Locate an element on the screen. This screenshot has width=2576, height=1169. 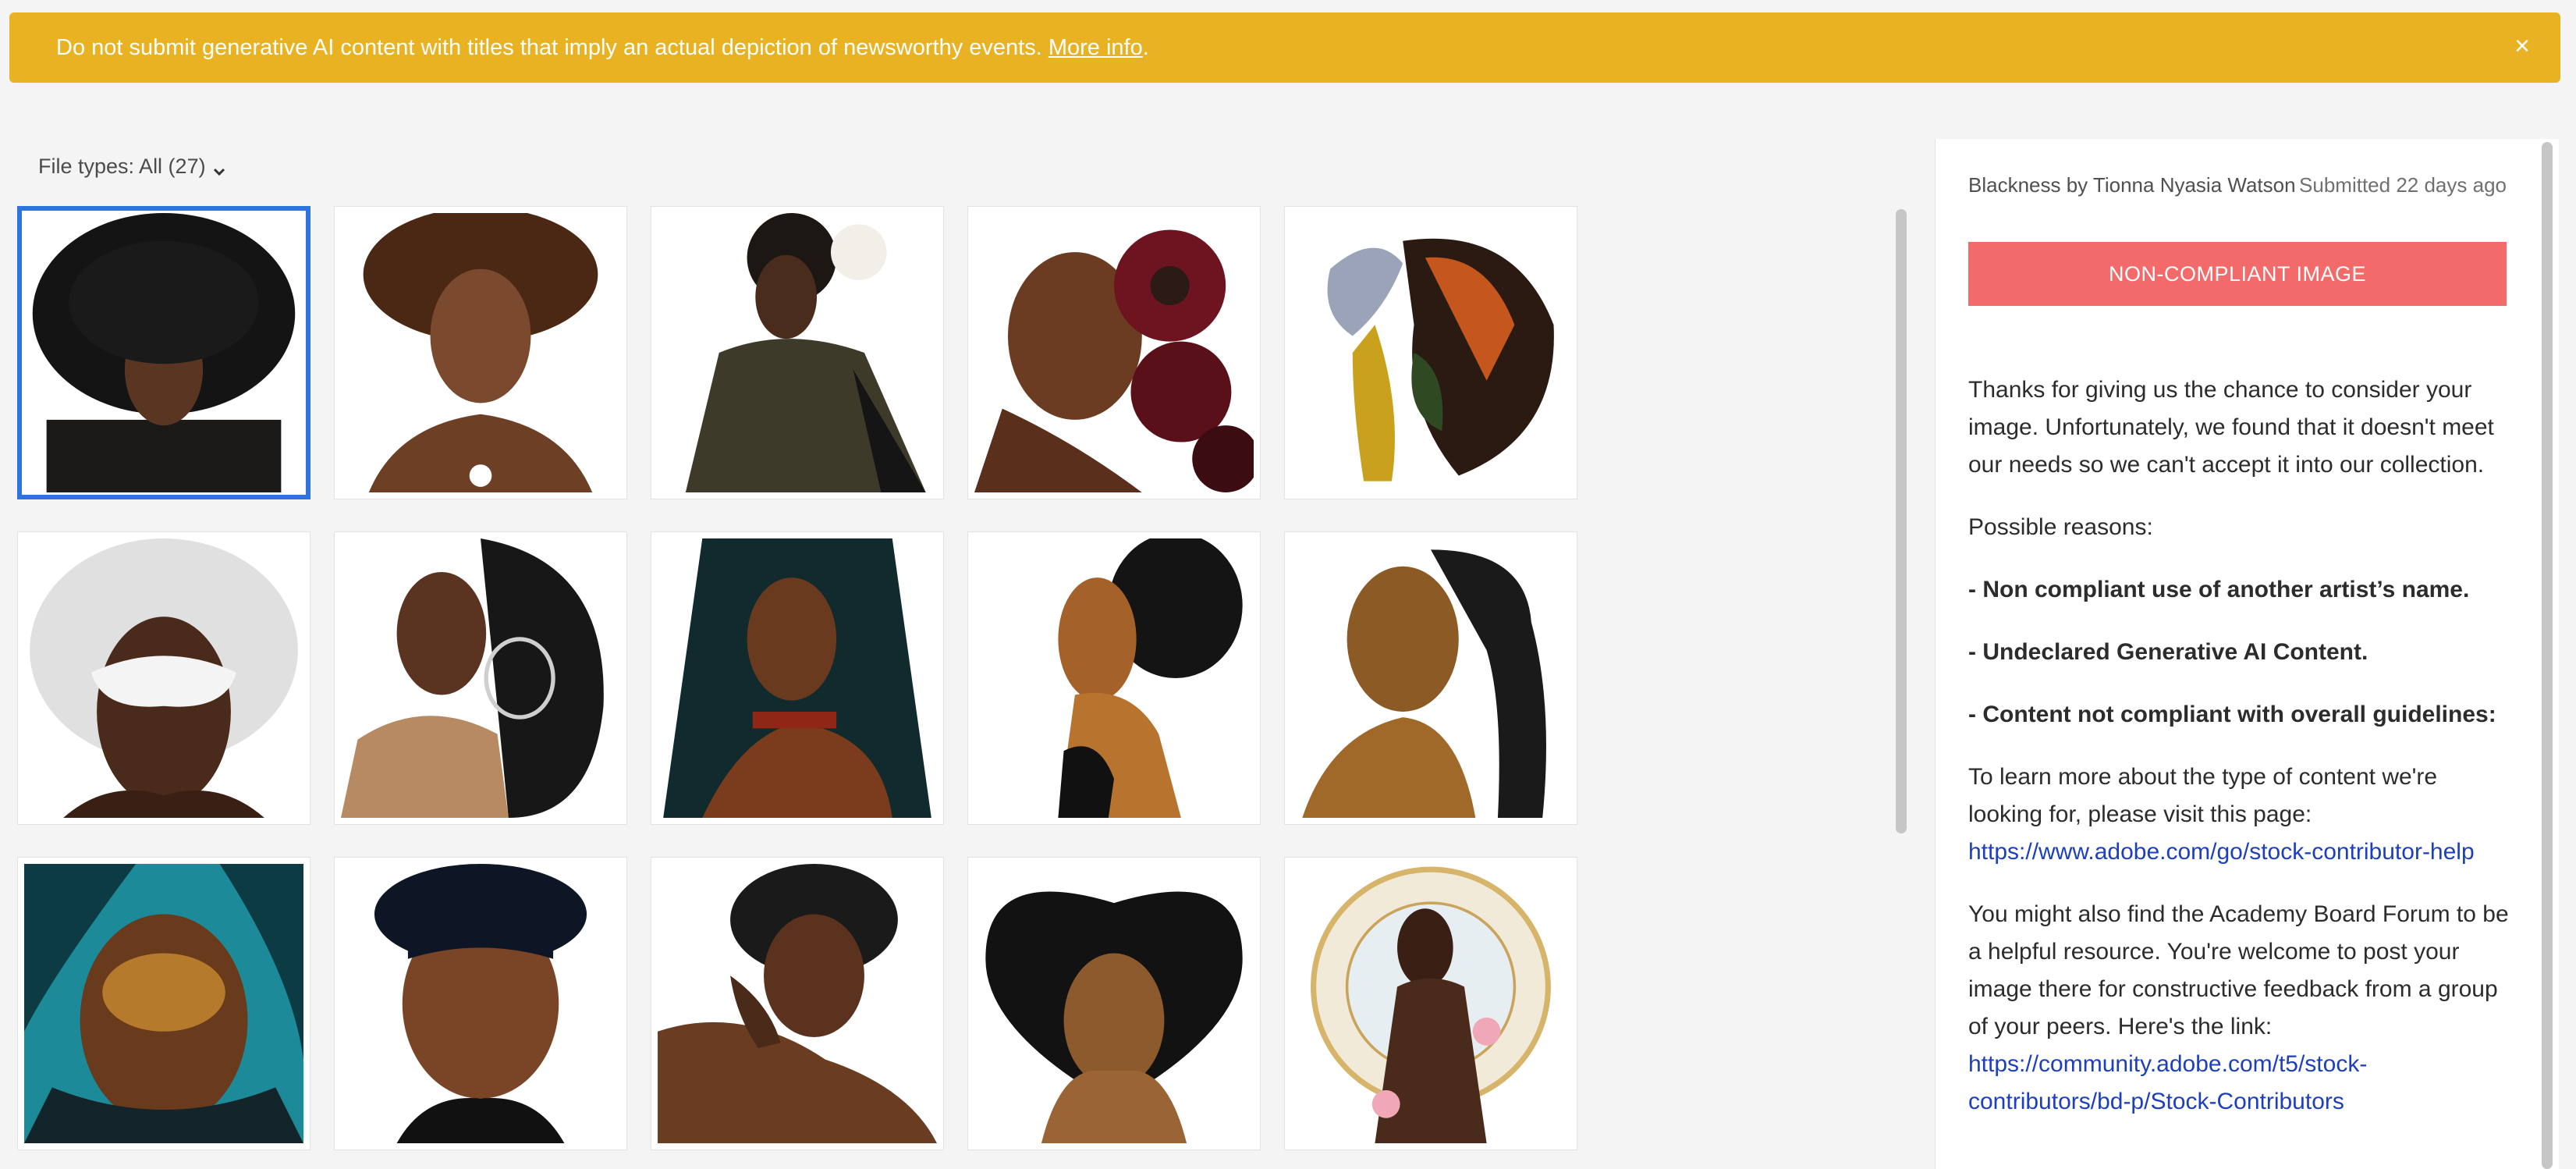
image-title: Blackness by Tionna Nyasia Watson is located at coordinates (2132, 185).